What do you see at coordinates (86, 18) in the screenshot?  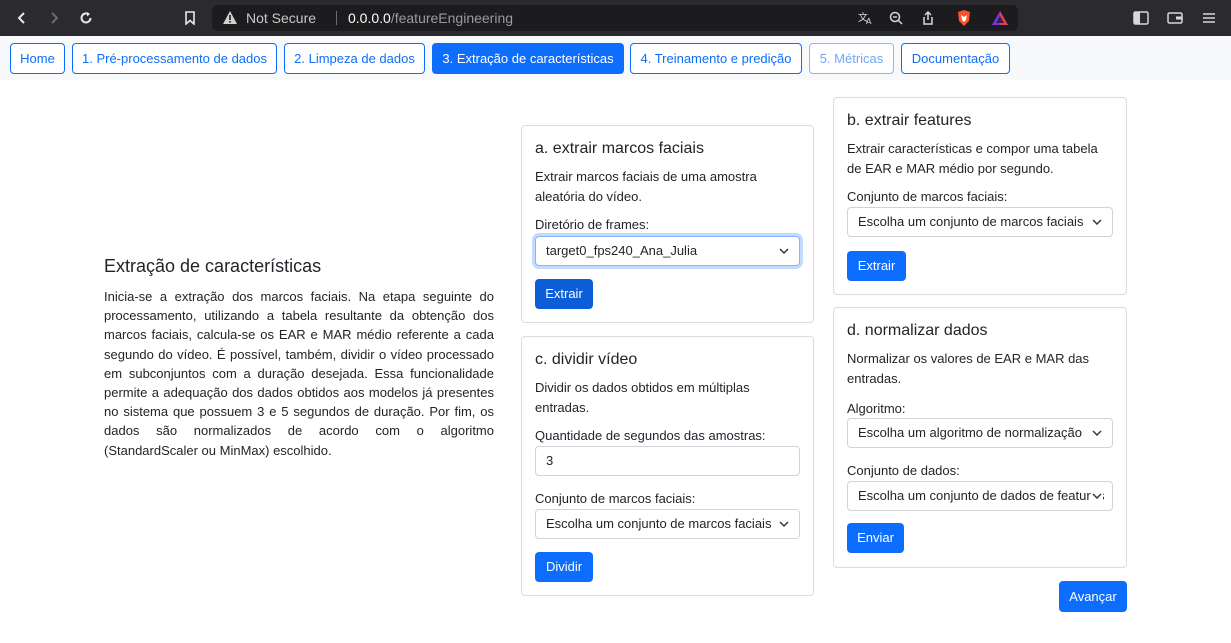 I see `reload-icon` at bounding box center [86, 18].